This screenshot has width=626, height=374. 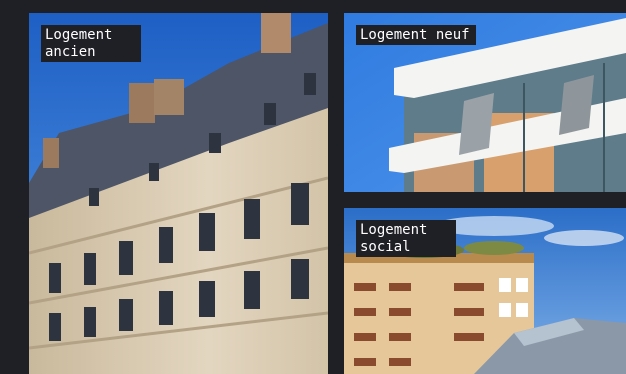 What do you see at coordinates (416, 35) in the screenshot?
I see `card-label: Logement neuf` at bounding box center [416, 35].